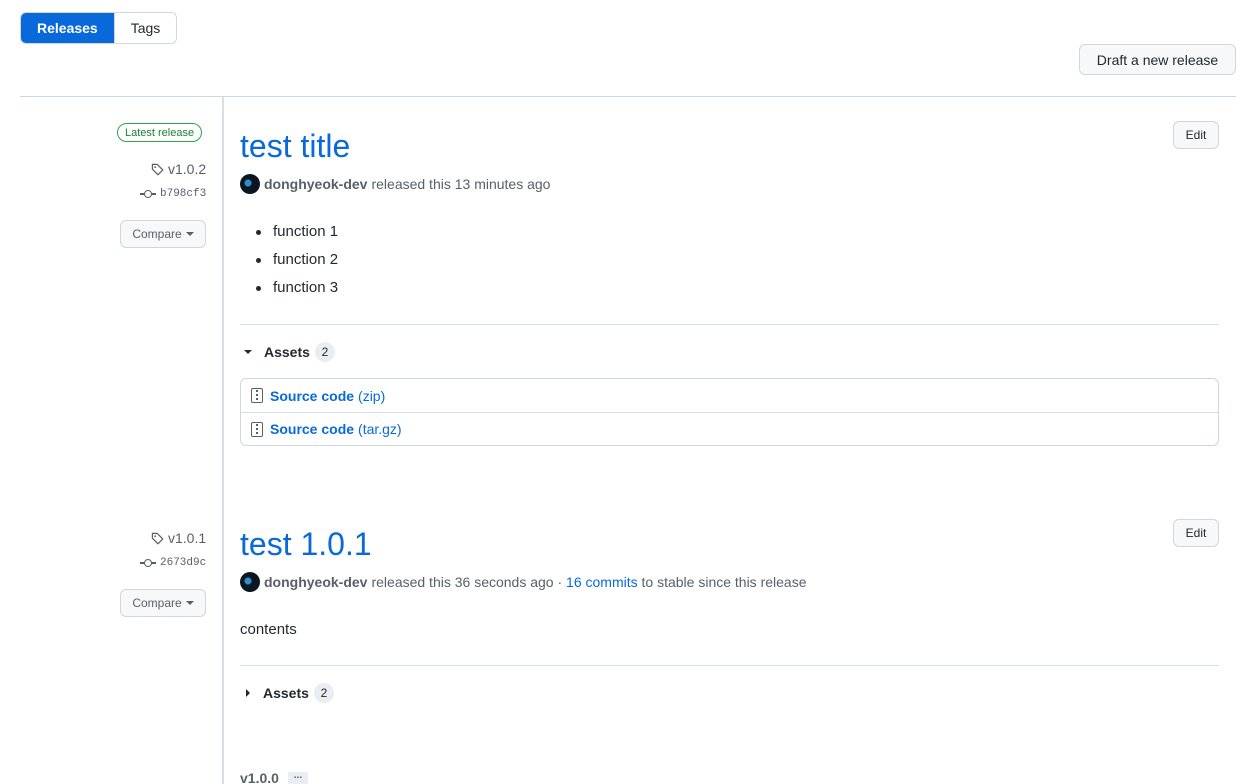  I want to click on release-tag-link: v1.0.1, so click(178, 538).